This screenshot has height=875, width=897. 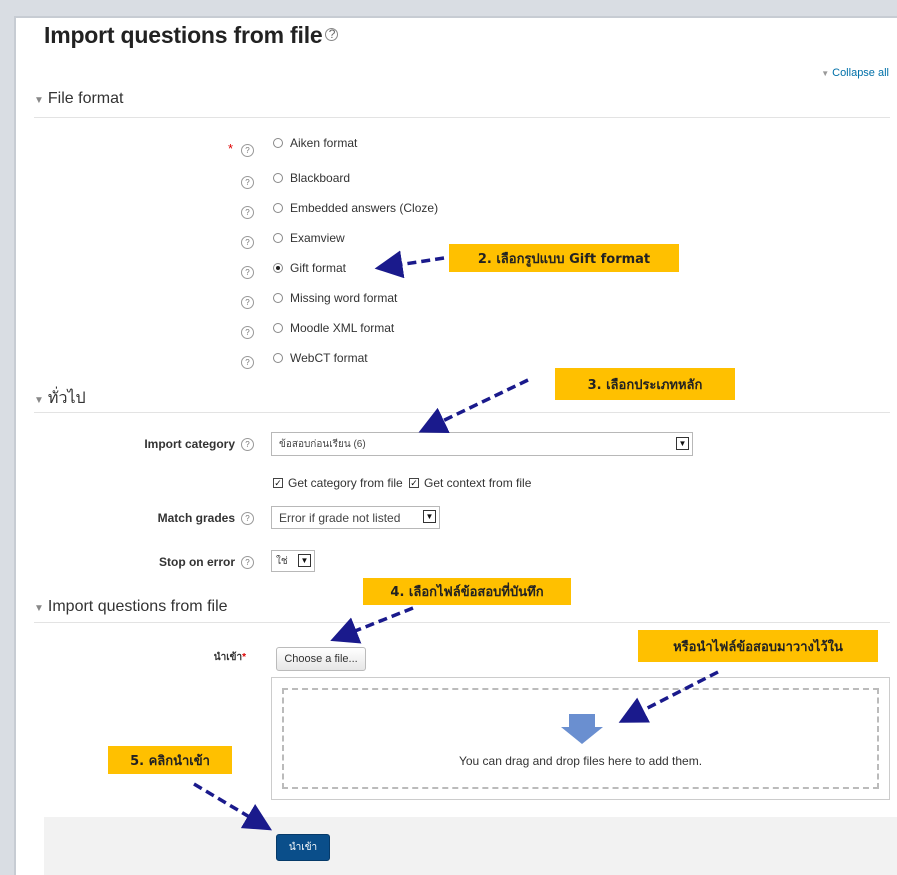 What do you see at coordinates (409, 264) in the screenshot?
I see `arrow-step2` at bounding box center [409, 264].